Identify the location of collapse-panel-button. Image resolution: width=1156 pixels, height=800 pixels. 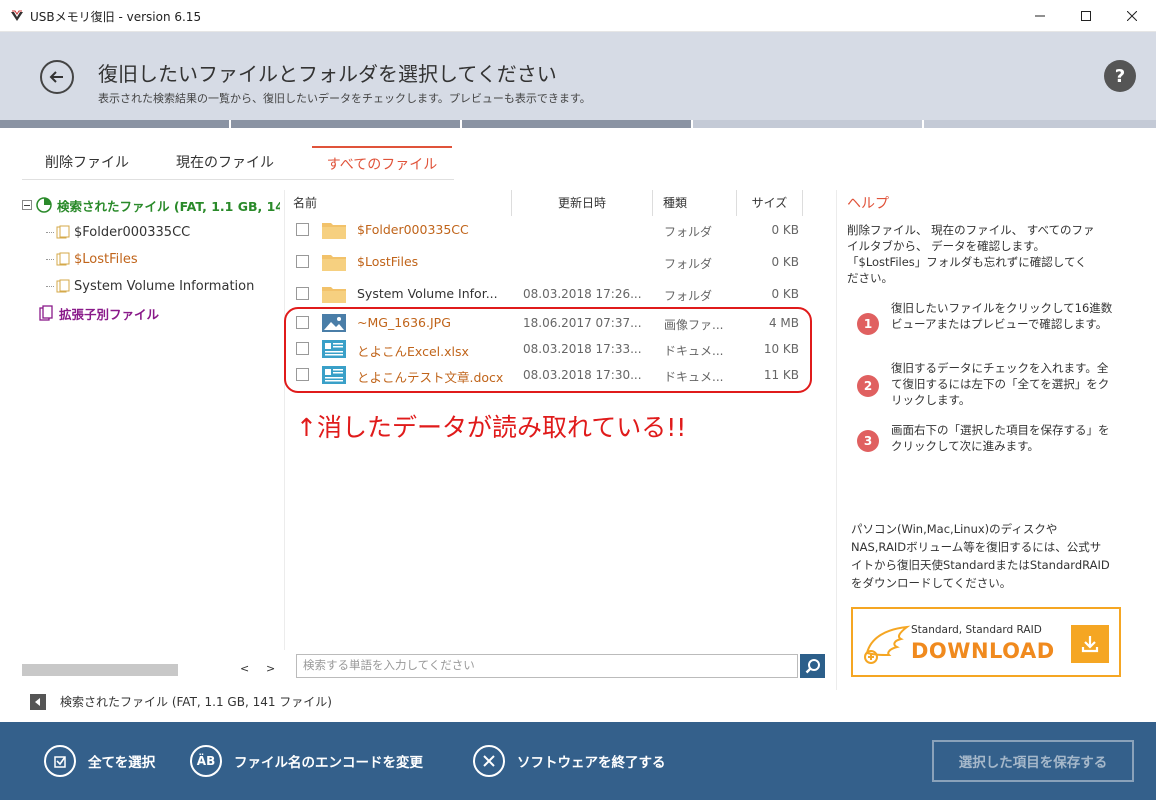
(38, 702).